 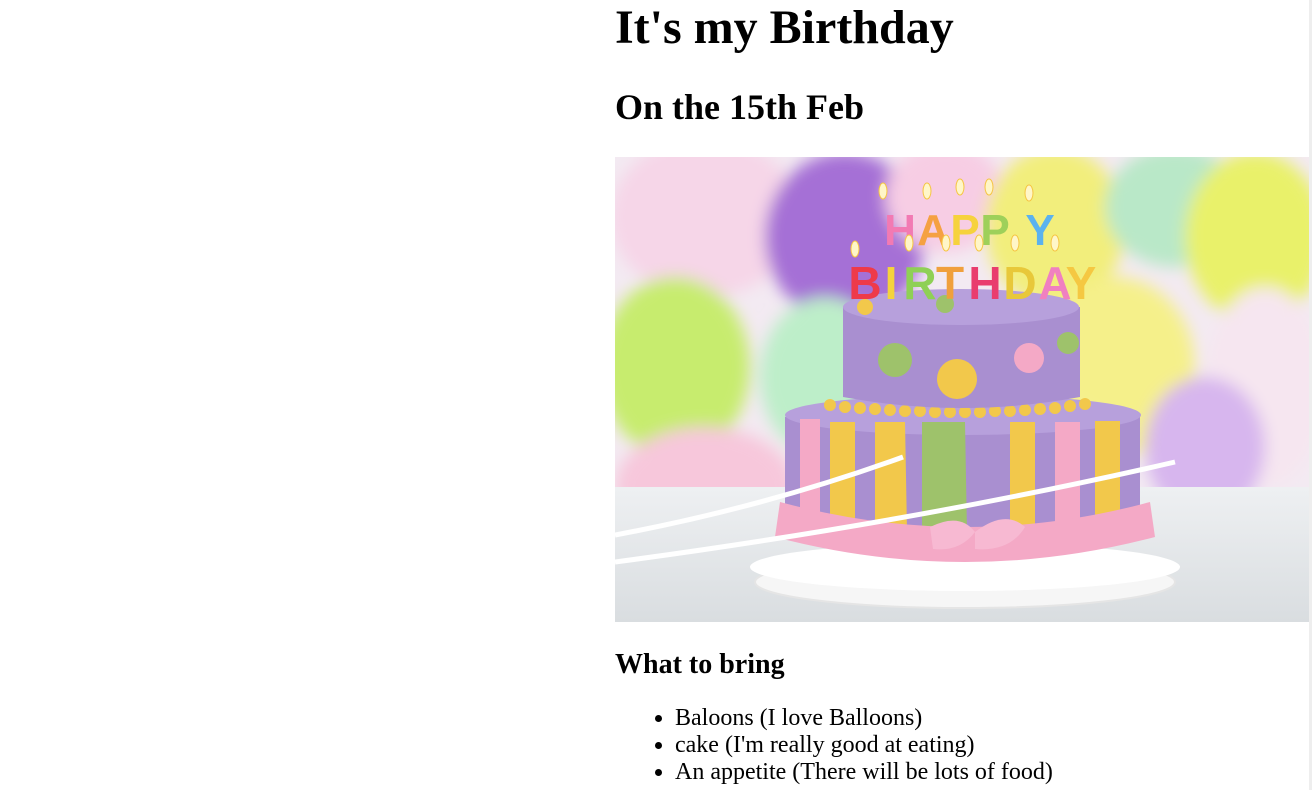 What do you see at coordinates (700, 664) in the screenshot?
I see `section-heading: What to bring` at bounding box center [700, 664].